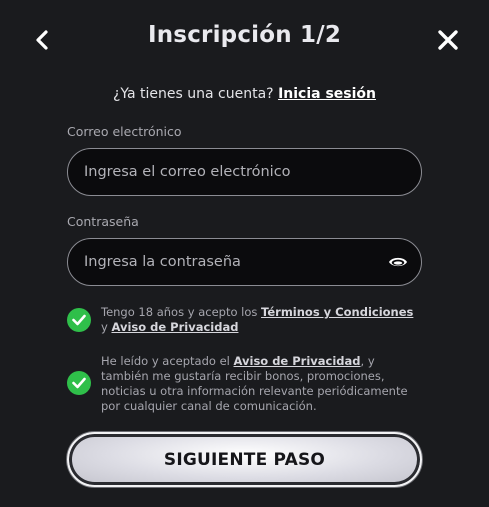 This screenshot has width=489, height=507. I want to click on login-prompt-text: ¿Ya tienes una cuenta?, so click(193, 94).